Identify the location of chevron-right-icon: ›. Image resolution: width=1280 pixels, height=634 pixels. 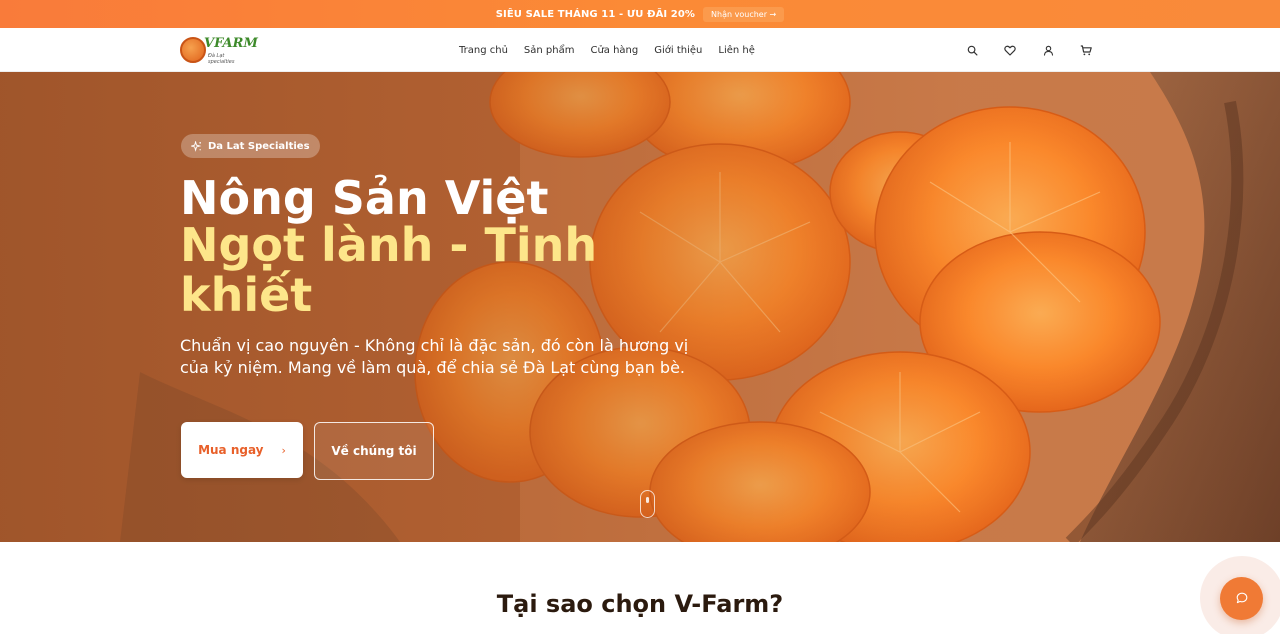
(283, 450).